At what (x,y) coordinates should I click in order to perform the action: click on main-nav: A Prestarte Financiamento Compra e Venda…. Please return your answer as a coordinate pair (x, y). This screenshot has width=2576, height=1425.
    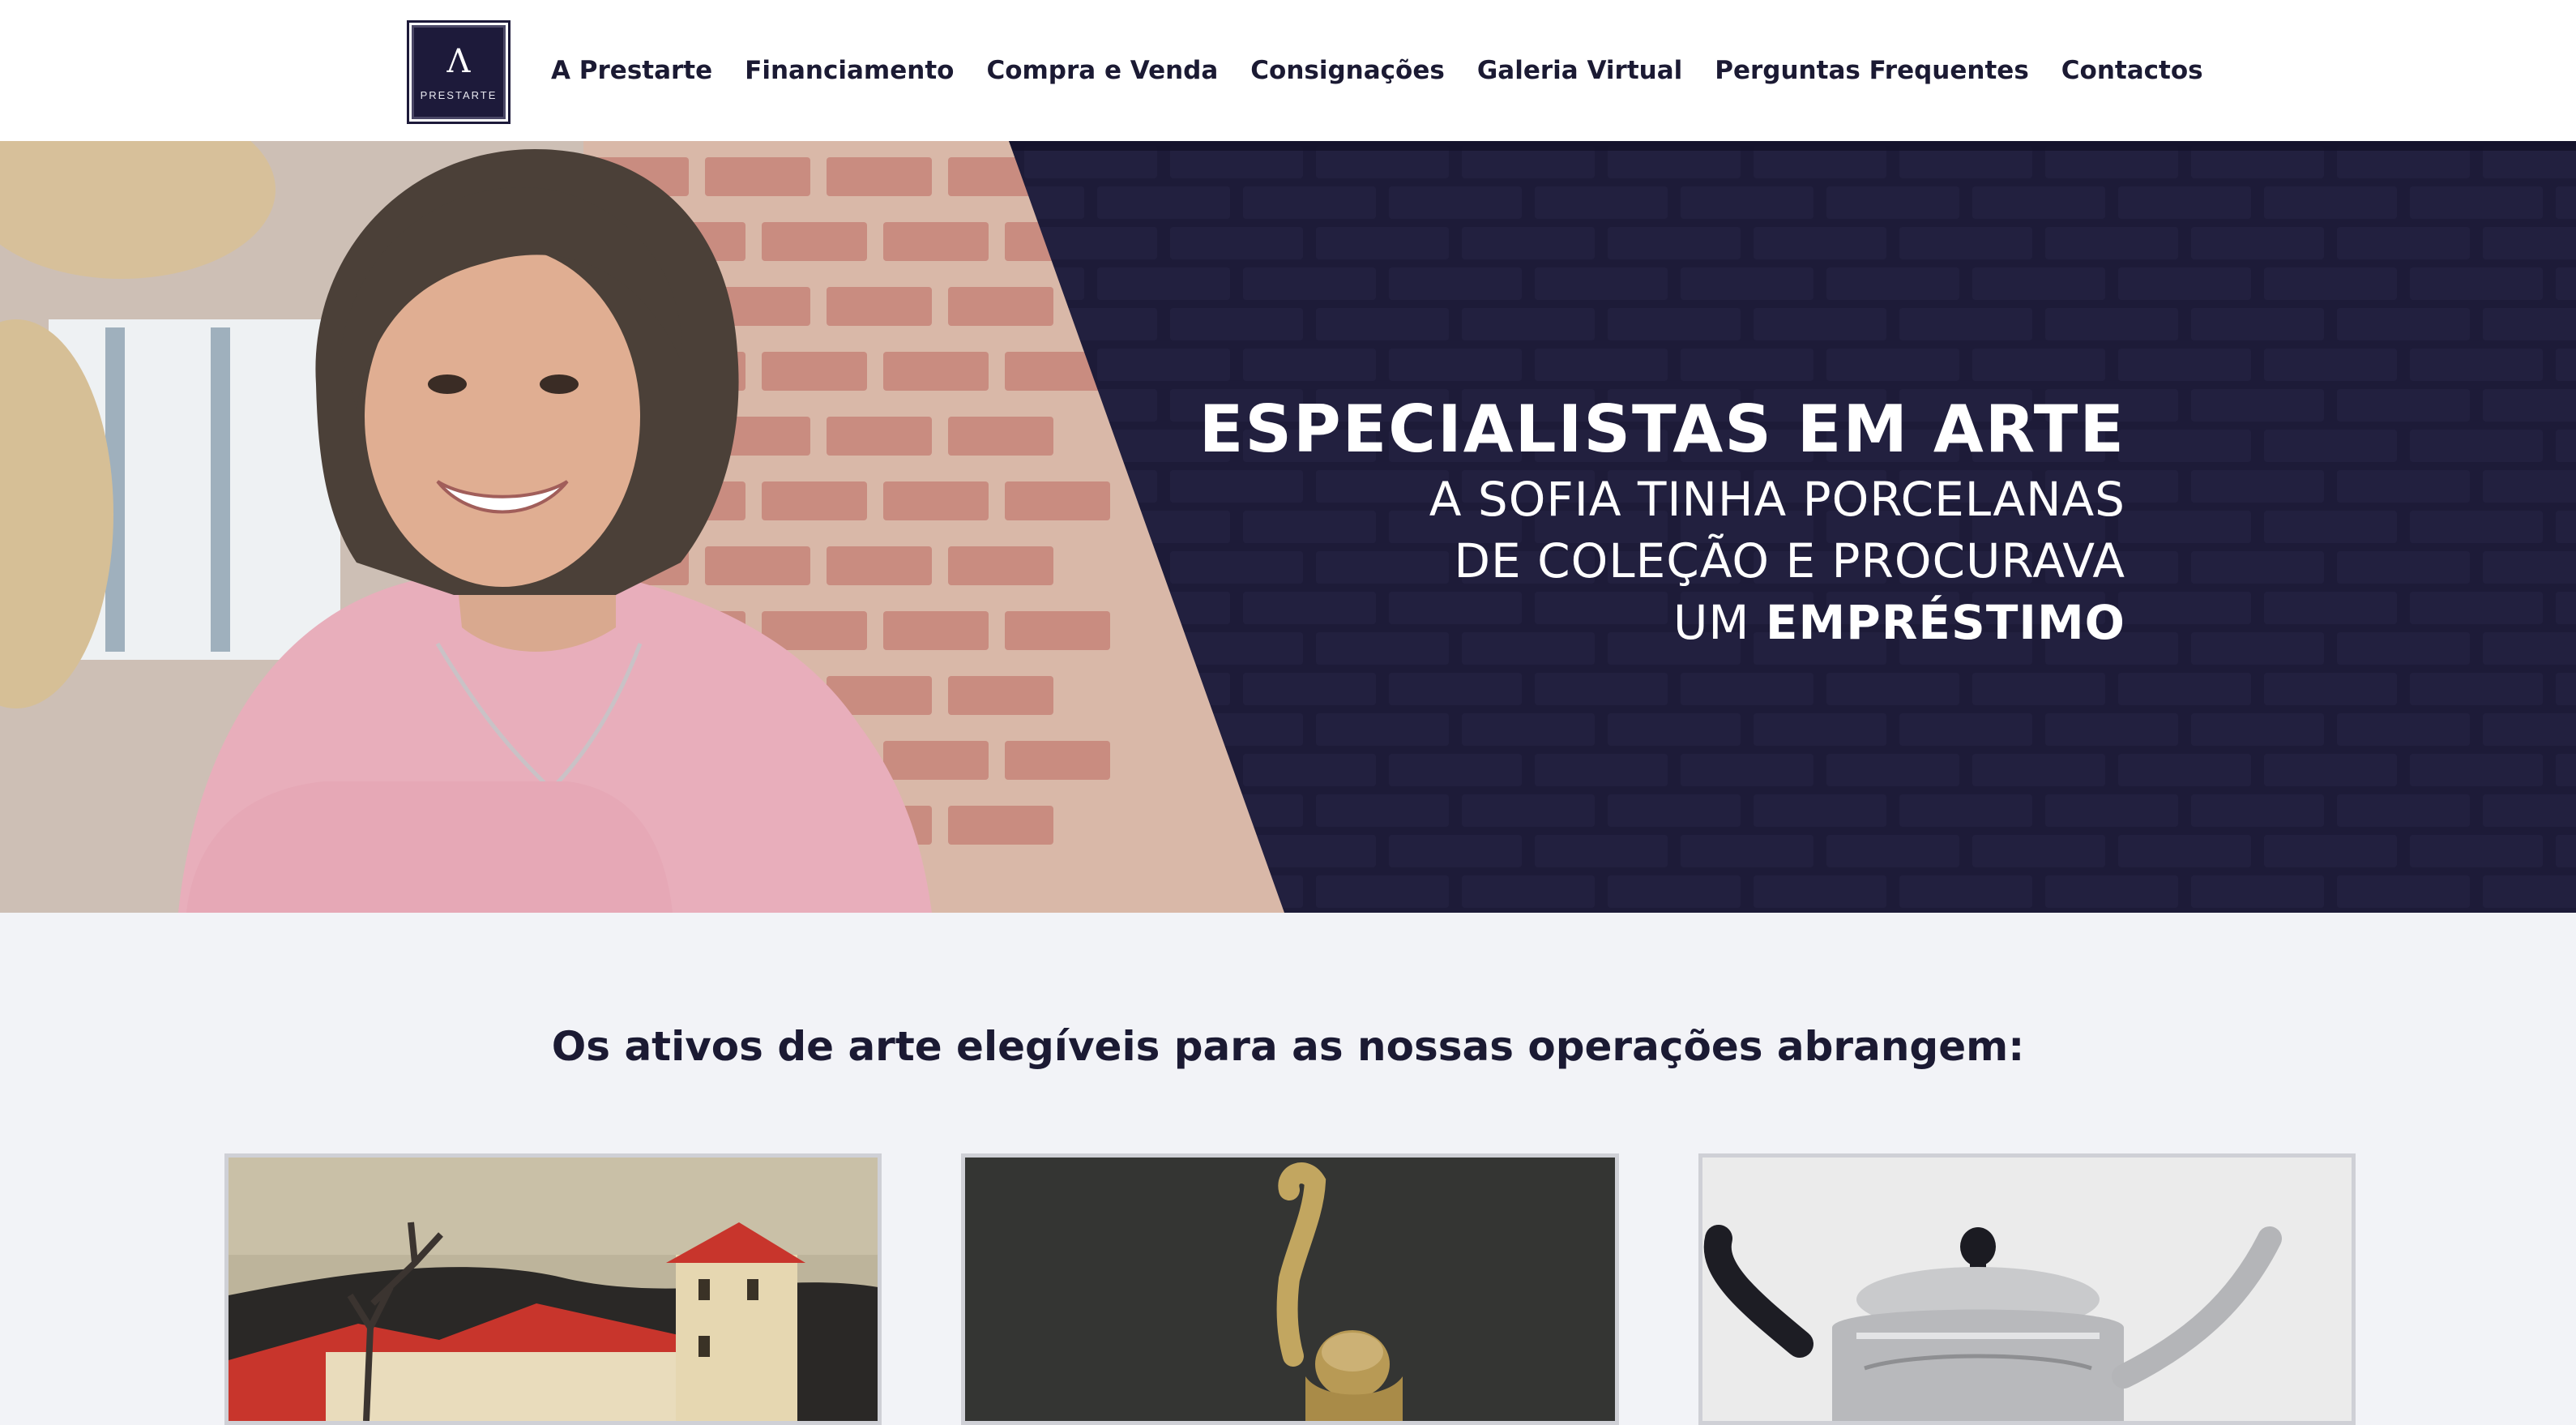
    Looking at the image, I should click on (1377, 70).